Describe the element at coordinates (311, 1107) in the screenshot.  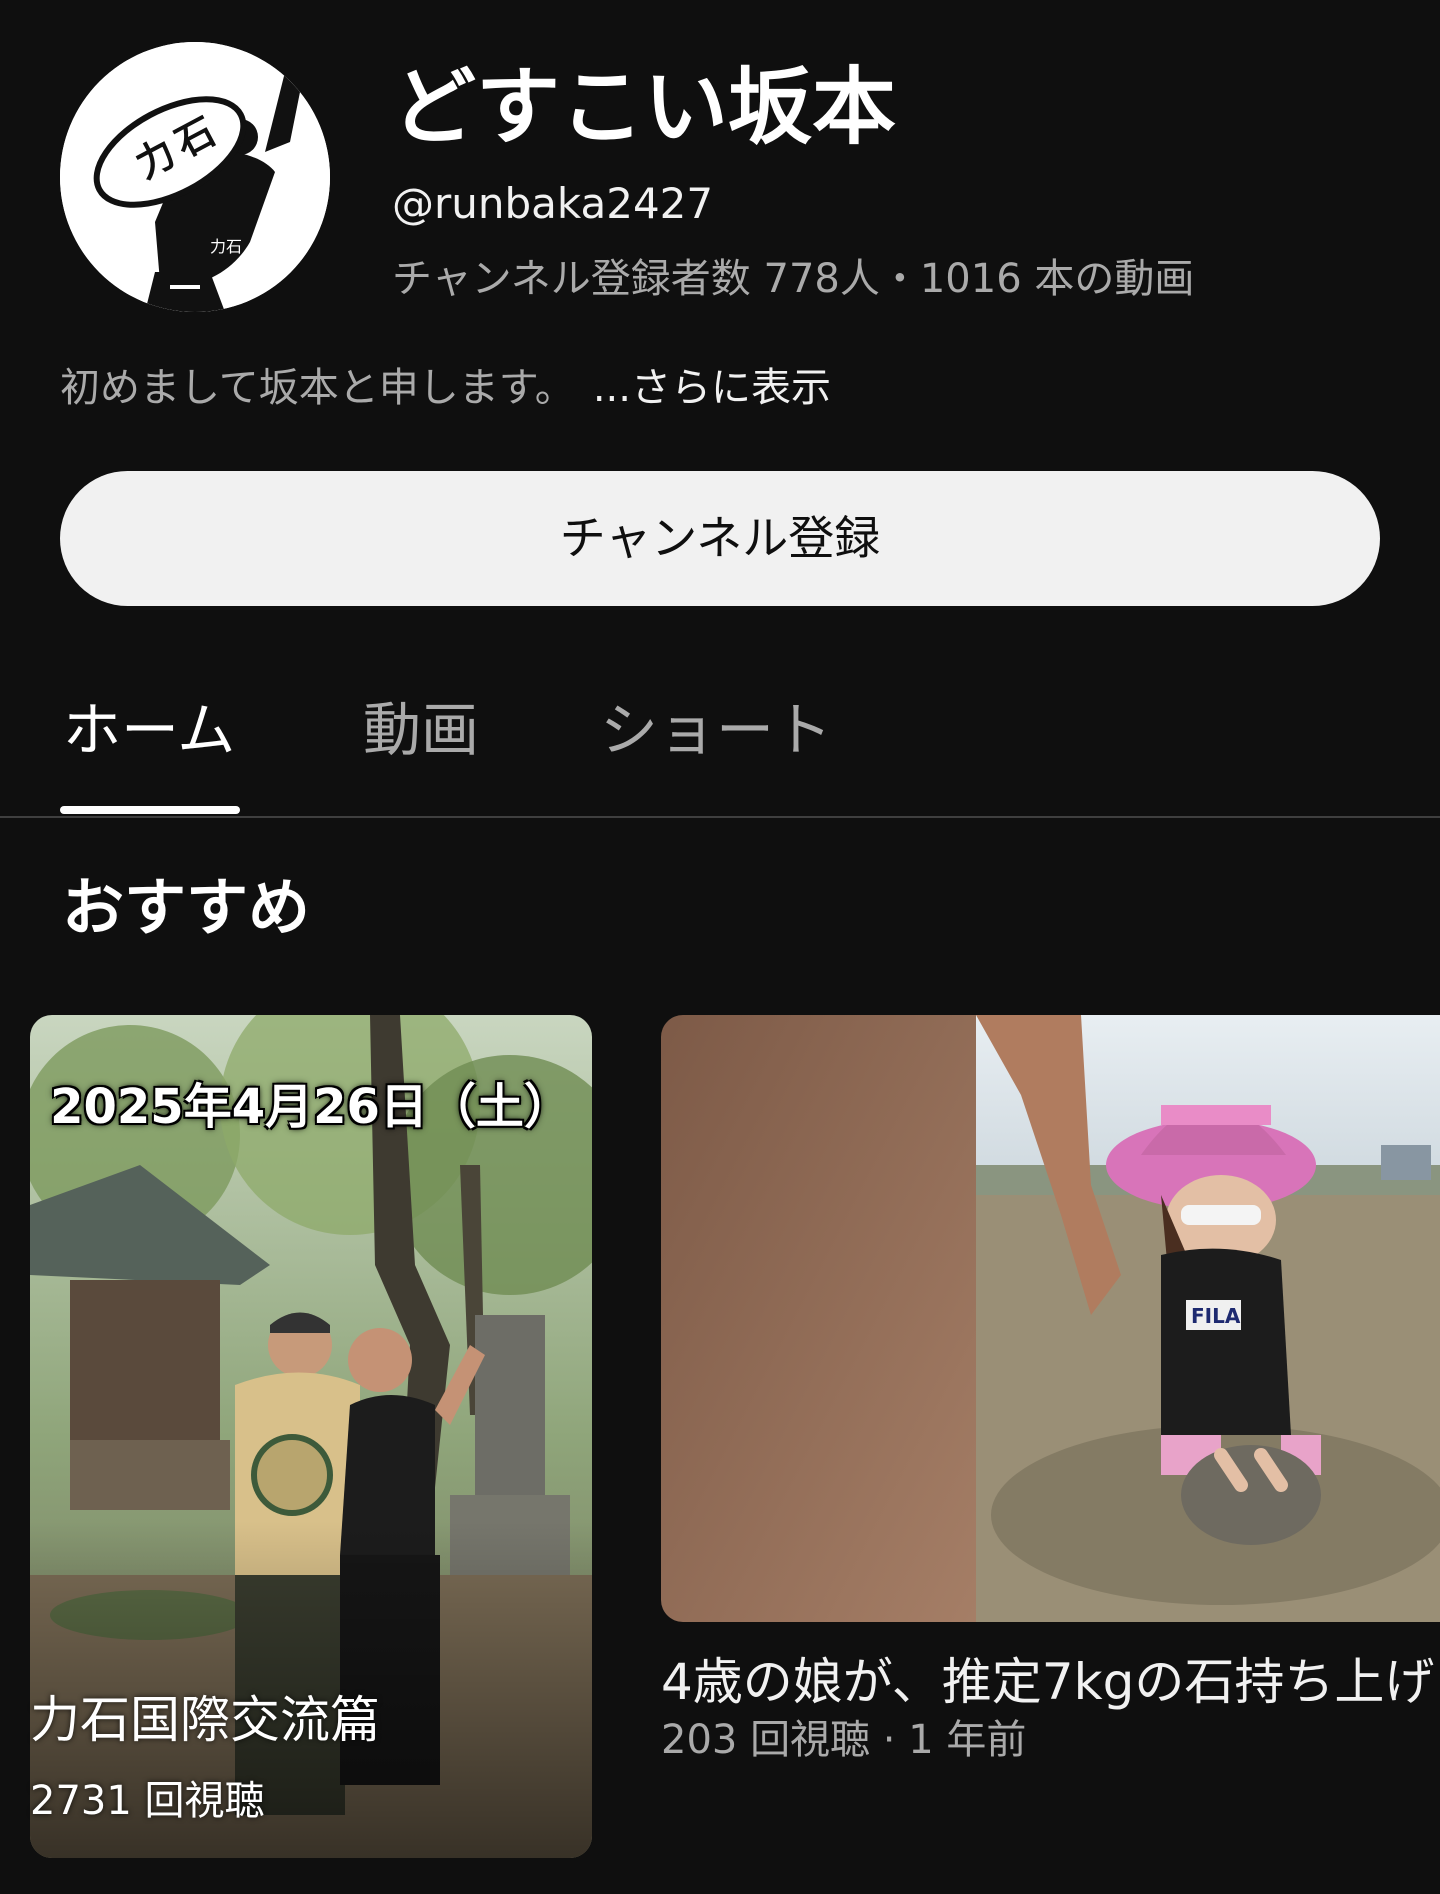
I see `video-overlay-date: 2025年4月26日（土）` at that location.